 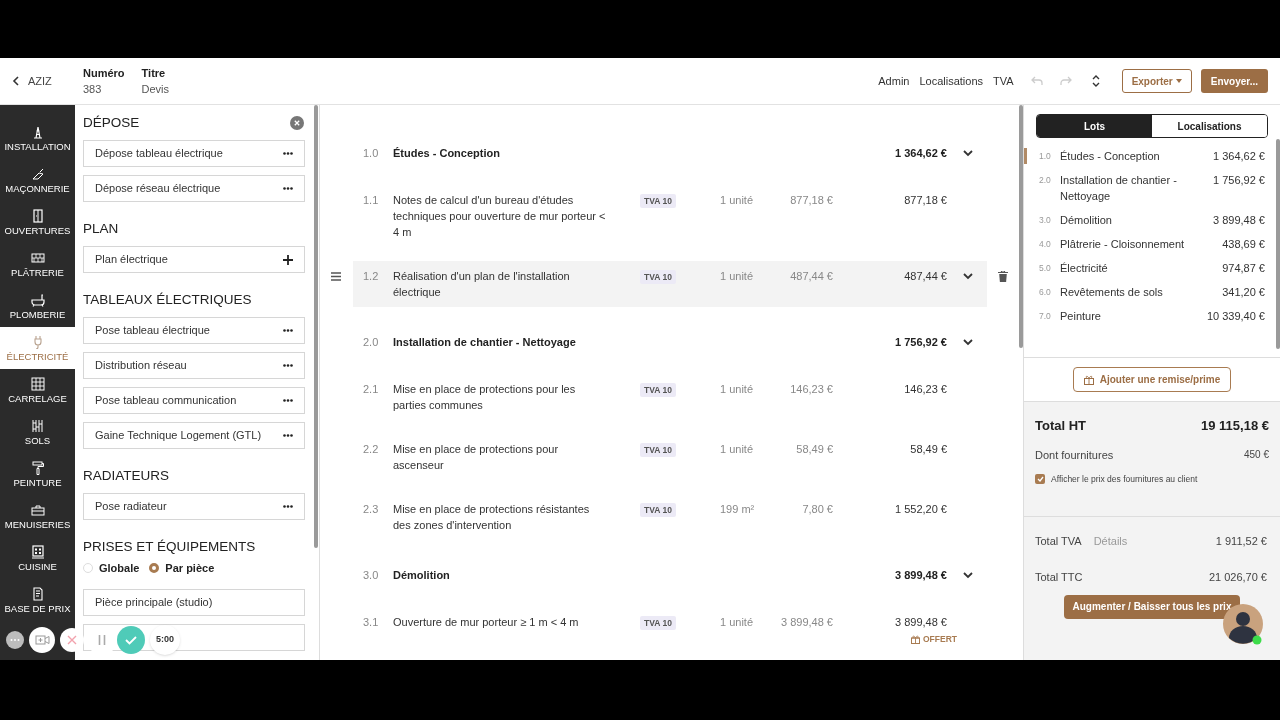 What do you see at coordinates (485, 397) in the screenshot?
I see `line-title: Mise en place de protections pour les parties communes` at bounding box center [485, 397].